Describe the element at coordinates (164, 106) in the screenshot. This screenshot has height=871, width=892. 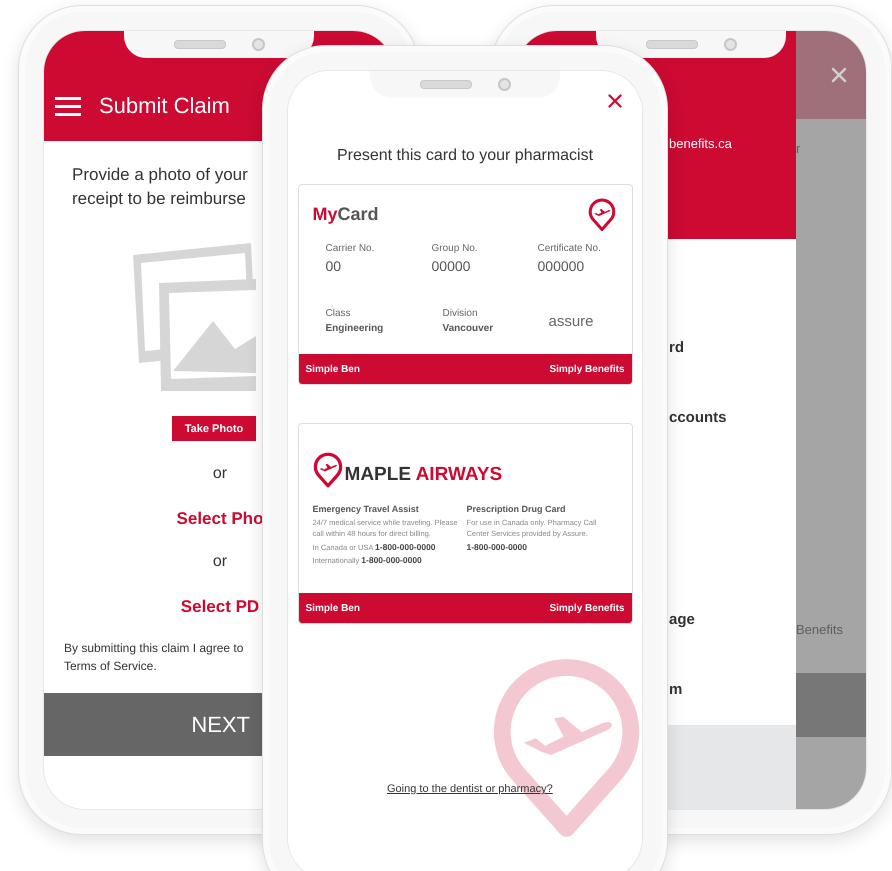
I see `screen-title: Submit Claim` at that location.